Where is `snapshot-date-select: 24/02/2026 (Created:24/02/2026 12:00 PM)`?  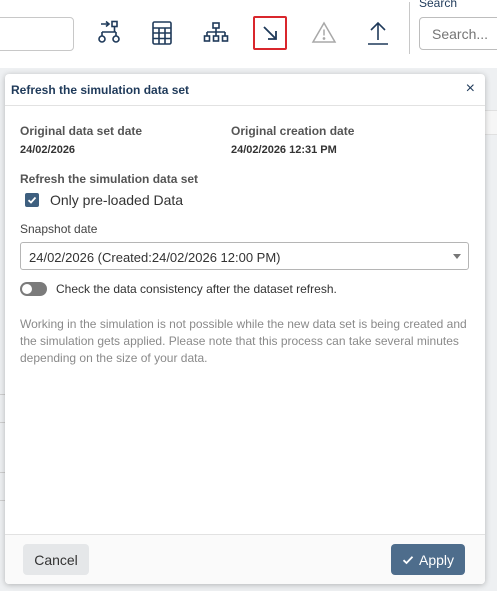
snapshot-date-select: 24/02/2026 (Created:24/02/2026 12:00 PM) is located at coordinates (244, 256).